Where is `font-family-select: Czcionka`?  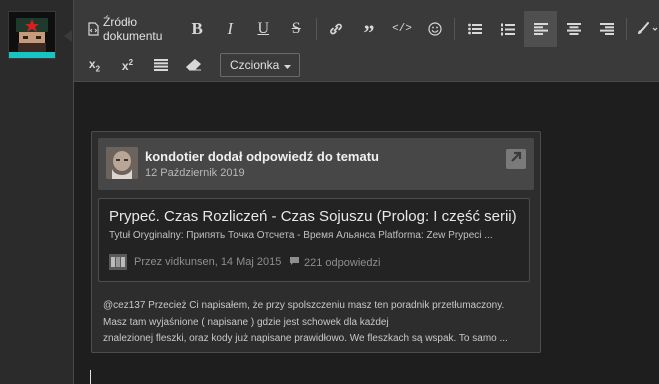
font-family-select: Czcionka is located at coordinates (260, 65).